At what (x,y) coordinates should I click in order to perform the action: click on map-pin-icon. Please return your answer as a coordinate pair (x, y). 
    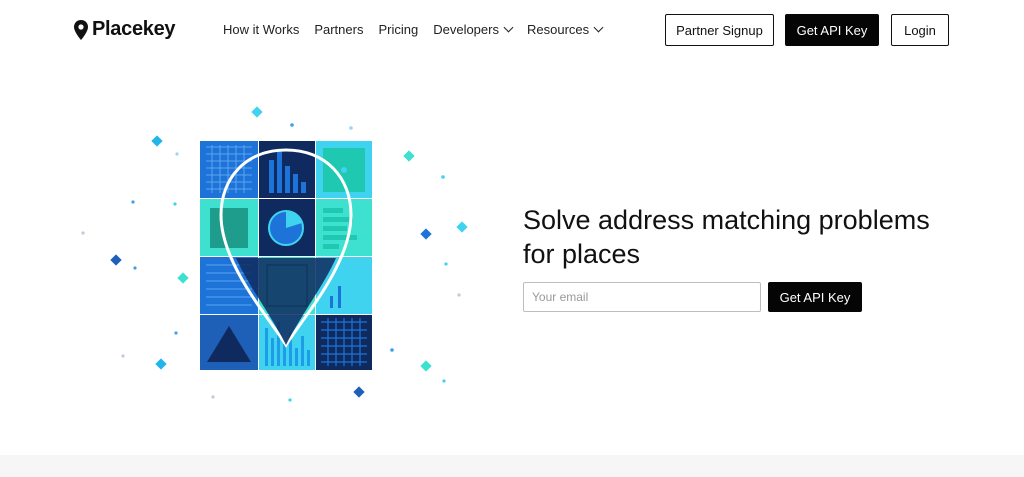
    Looking at the image, I should click on (81, 29).